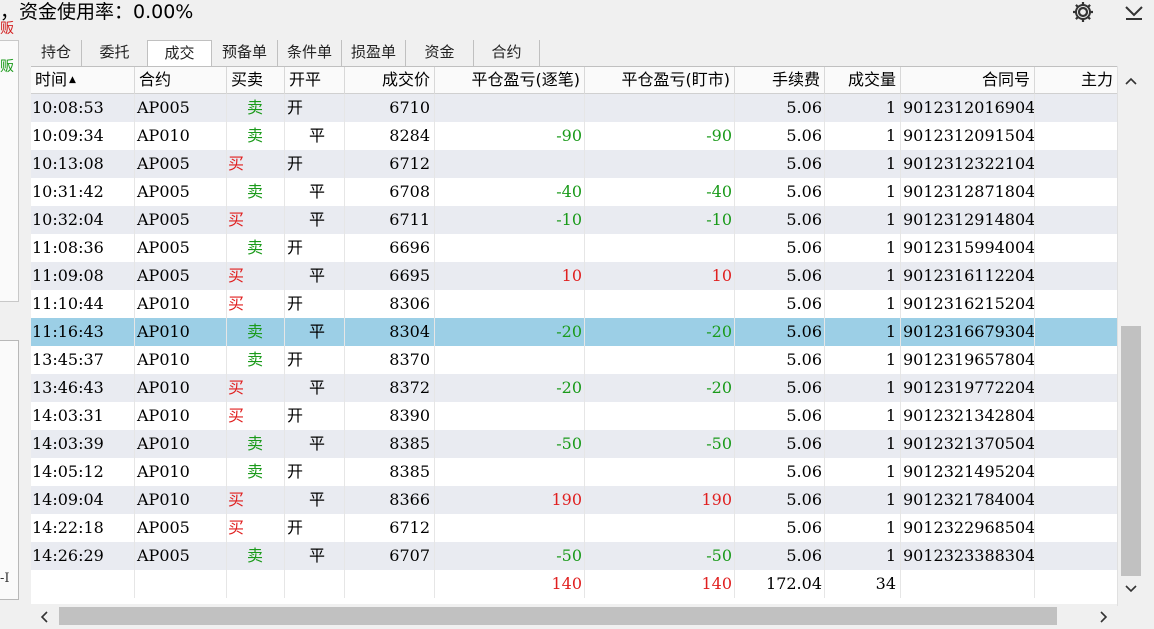  Describe the element at coordinates (83, 332) in the screenshot. I see `cell-time: 11:16:43` at that location.